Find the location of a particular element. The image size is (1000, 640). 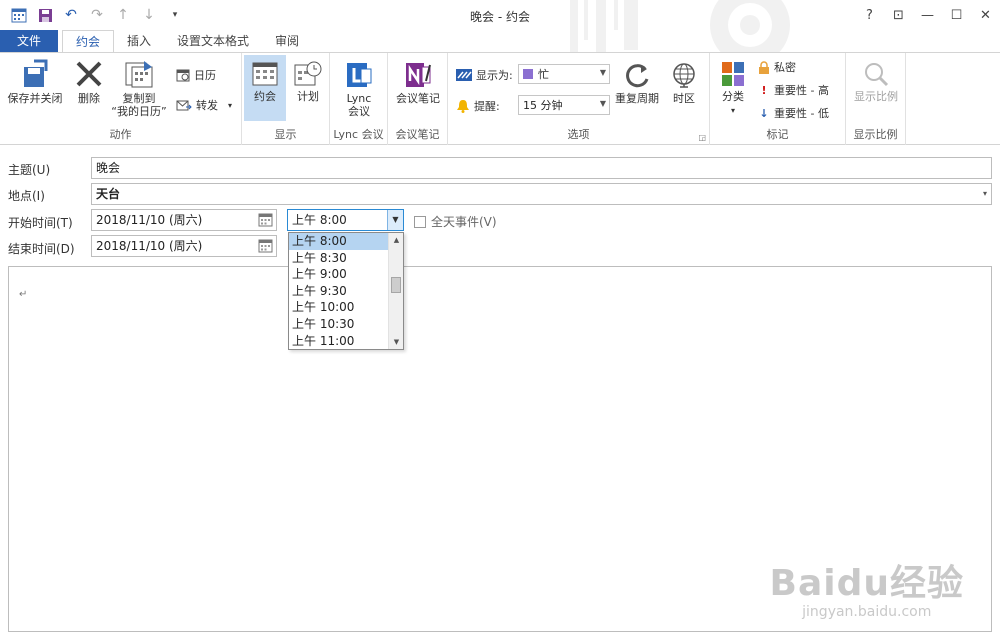

minimize-button: — is located at coordinates (927, 15).